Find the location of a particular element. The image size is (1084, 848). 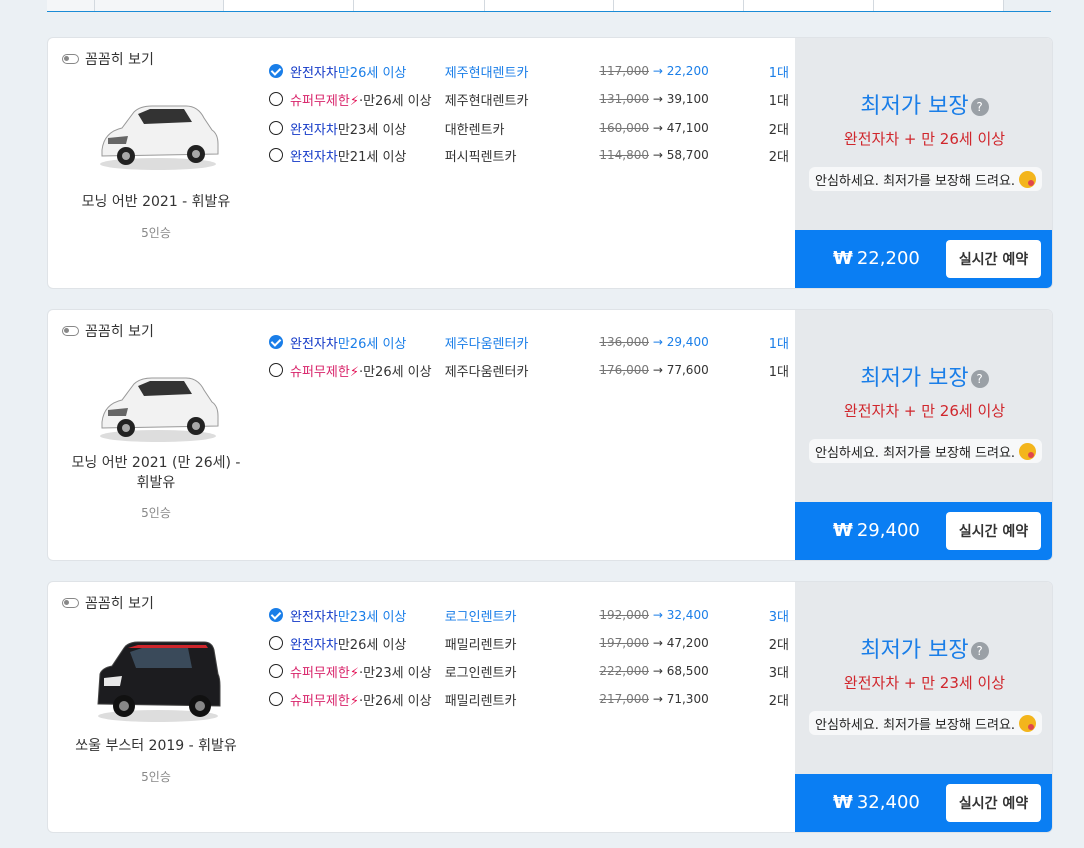

insurance-option-row: 완전자차만26세 이상 제주다움렌터카 136,000 → 29,400 1대 is located at coordinates (529, 342).